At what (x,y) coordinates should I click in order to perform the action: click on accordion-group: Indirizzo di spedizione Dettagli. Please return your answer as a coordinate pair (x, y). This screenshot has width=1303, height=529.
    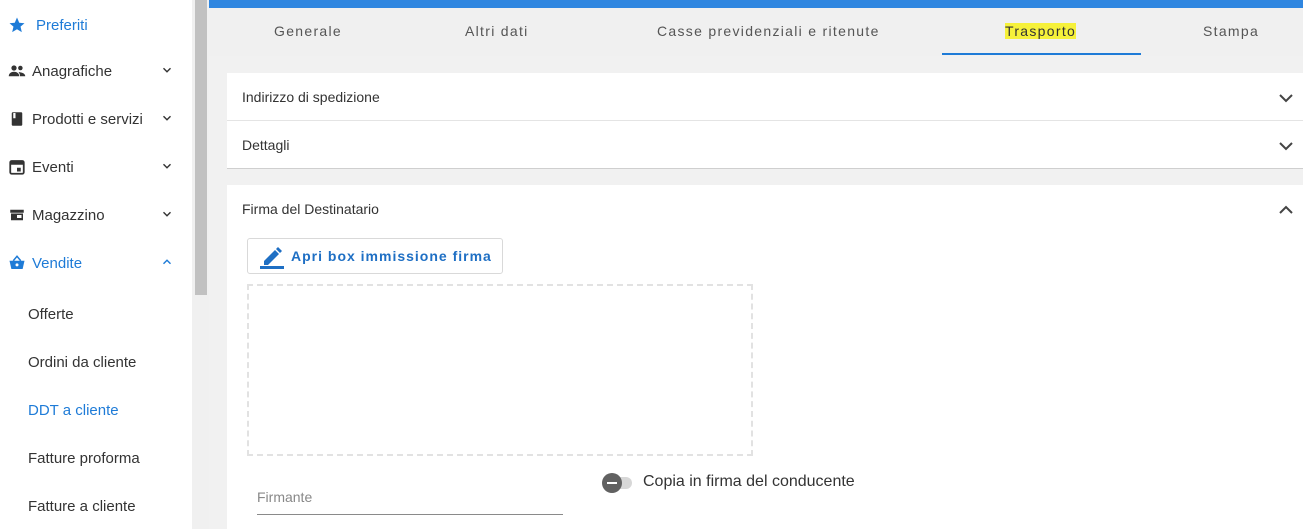
    Looking at the image, I should click on (765, 121).